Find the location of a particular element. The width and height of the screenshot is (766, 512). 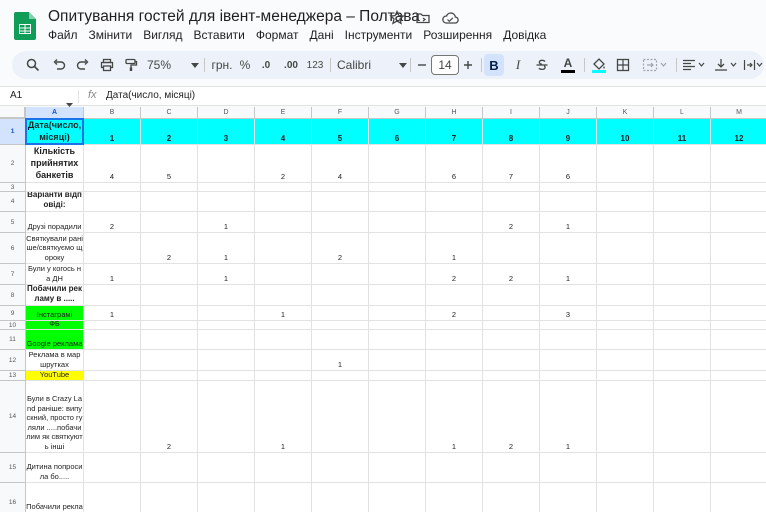

text-wrapping-icon is located at coordinates (753, 65).